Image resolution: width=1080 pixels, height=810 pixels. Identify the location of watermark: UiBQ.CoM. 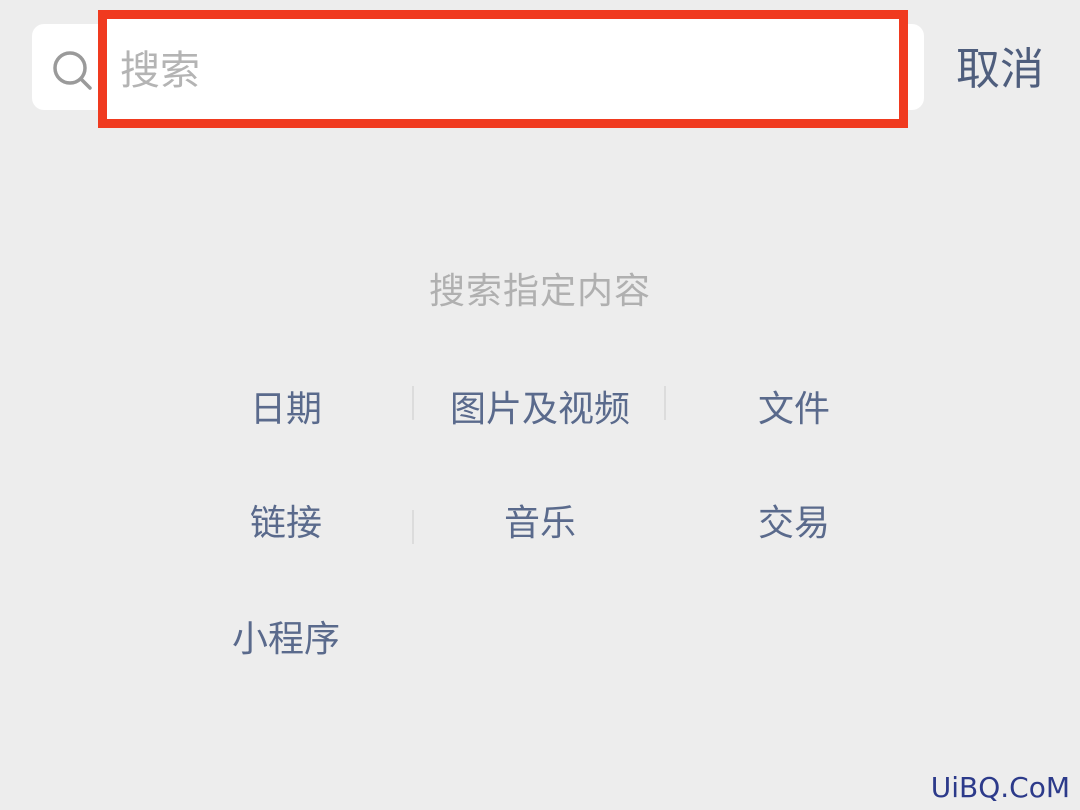
(1000, 787).